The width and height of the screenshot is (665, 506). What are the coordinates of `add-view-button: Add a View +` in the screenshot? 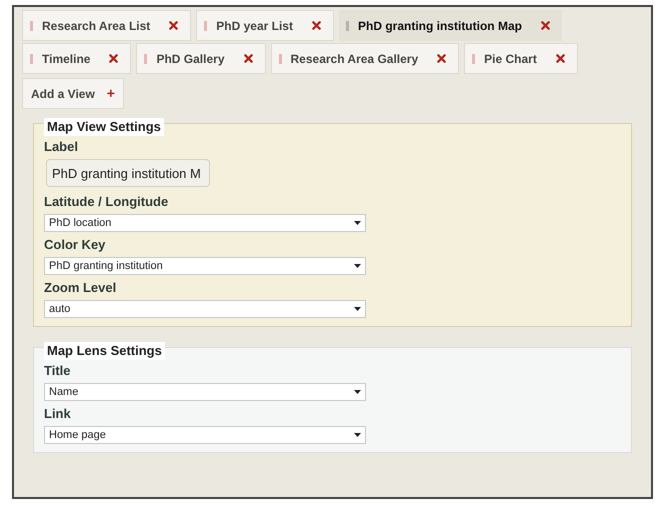 It's located at (73, 93).